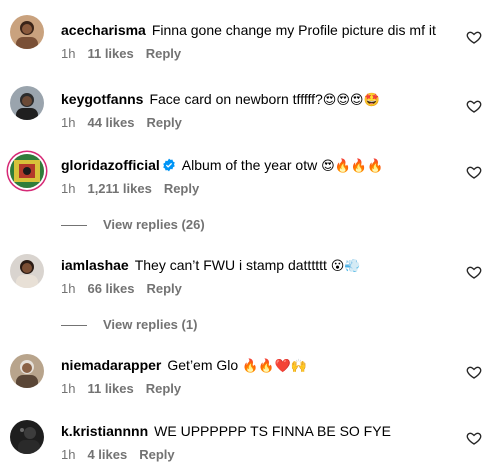 This screenshot has height=464, width=491. I want to click on comment-likes: 44 likes, so click(110, 122).